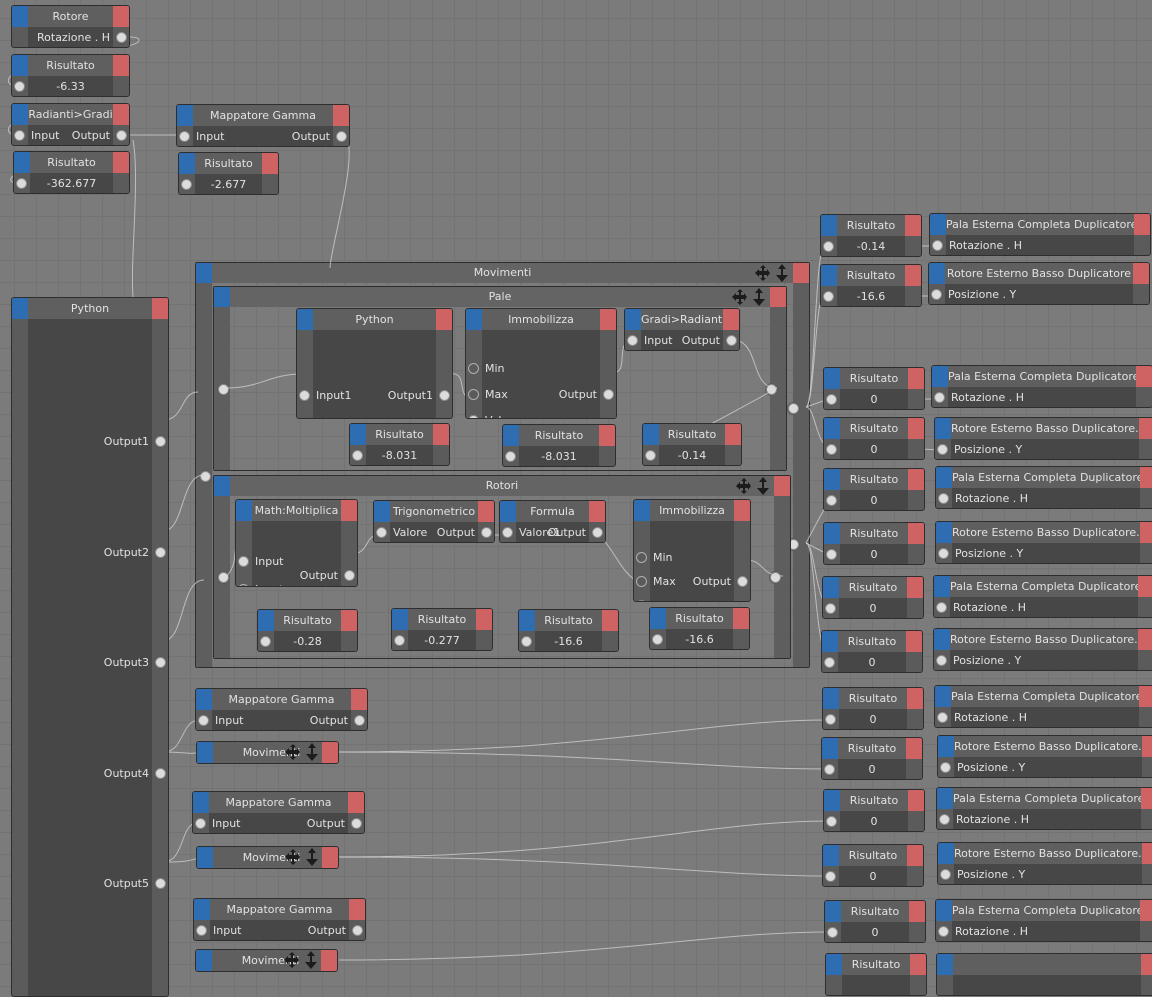 The image size is (1152, 997). I want to click on node-formula: Formula Valore1 Output, so click(552, 521).